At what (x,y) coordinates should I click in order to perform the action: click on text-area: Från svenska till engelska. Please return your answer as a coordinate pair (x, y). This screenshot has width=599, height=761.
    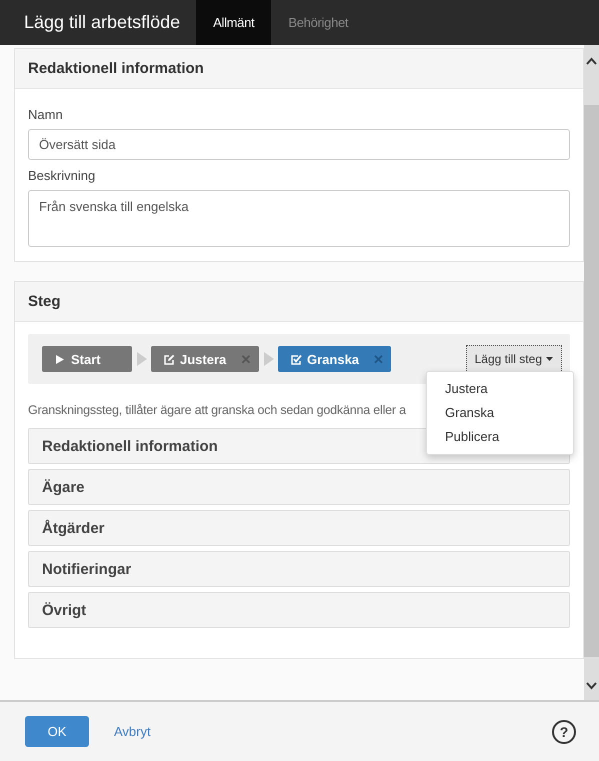
    Looking at the image, I should click on (299, 218).